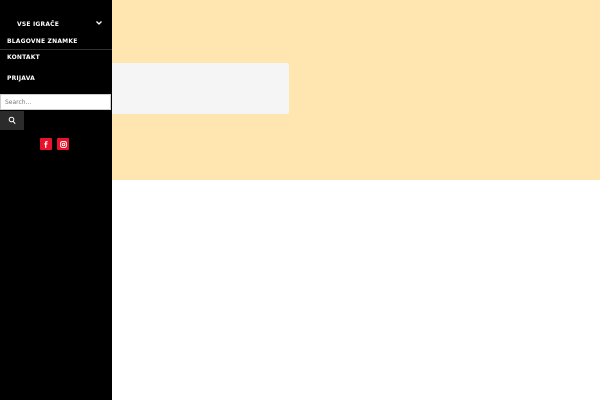  Describe the element at coordinates (23, 57) in the screenshot. I see `menu-item-label: KONTAKT` at that location.